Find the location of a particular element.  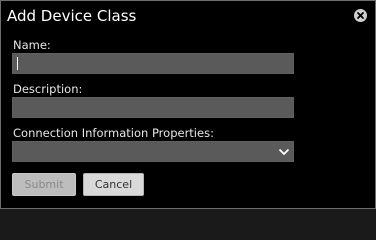

close-button is located at coordinates (360, 15).